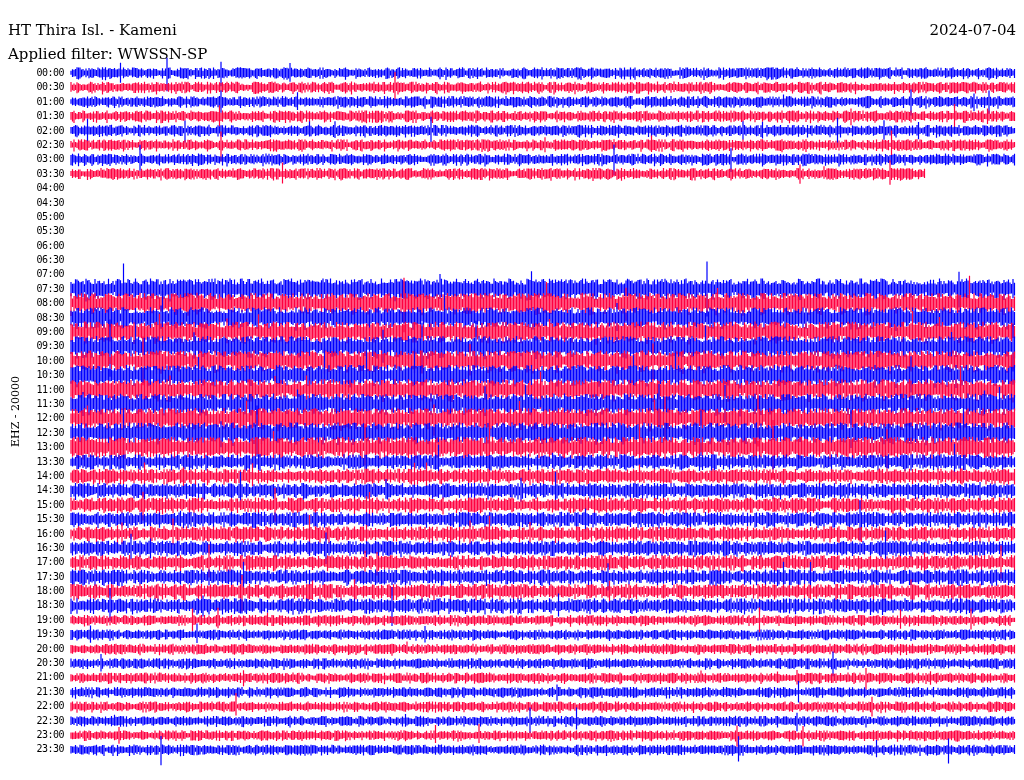 The height and width of the screenshot is (780, 1024). Describe the element at coordinates (50, 317) in the screenshot. I see `time-label: 08:30` at that location.